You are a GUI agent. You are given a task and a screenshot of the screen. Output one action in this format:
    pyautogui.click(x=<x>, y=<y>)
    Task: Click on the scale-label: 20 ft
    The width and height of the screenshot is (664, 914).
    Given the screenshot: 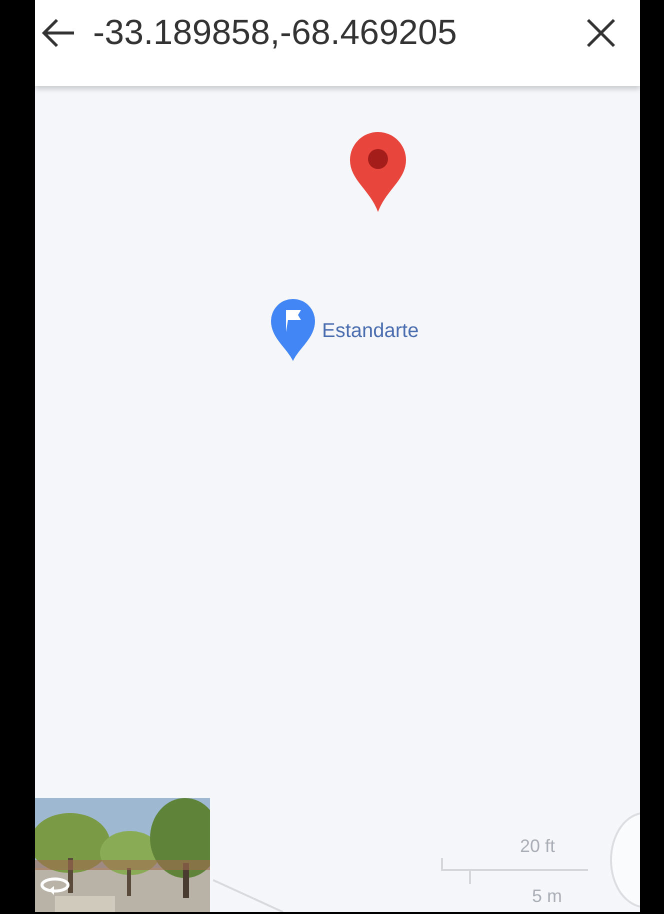 What is the action you would take?
    pyautogui.click(x=538, y=846)
    